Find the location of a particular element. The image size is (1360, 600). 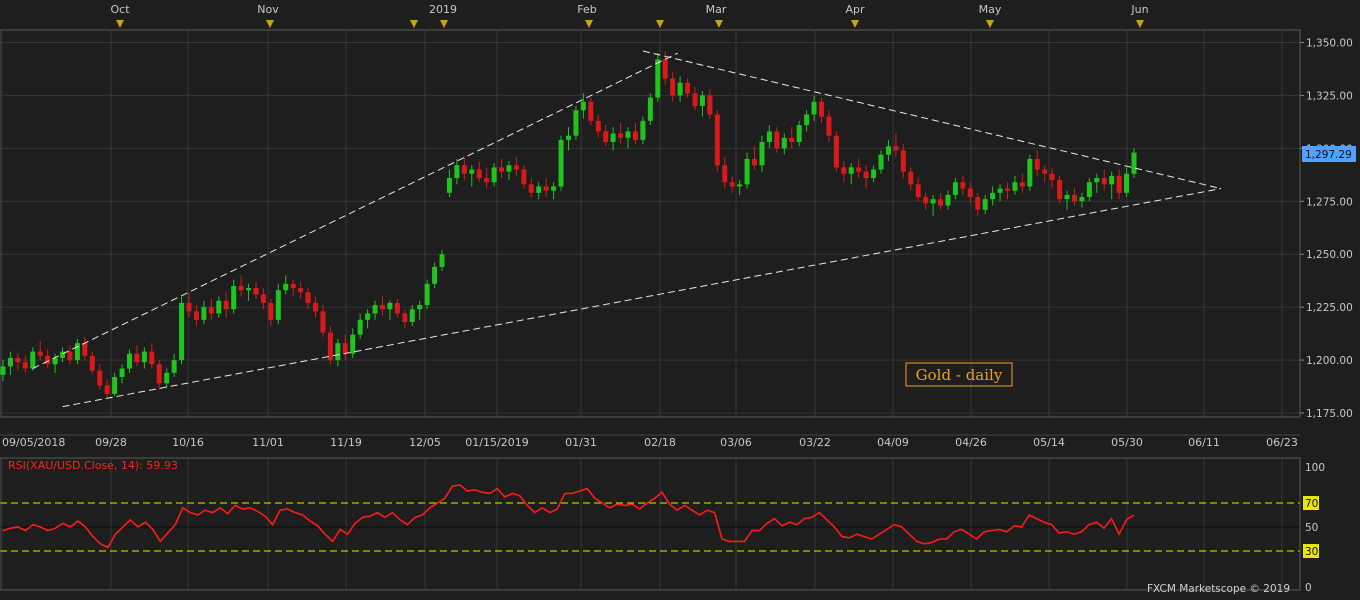

date-label: 09/28 is located at coordinates (111, 442).